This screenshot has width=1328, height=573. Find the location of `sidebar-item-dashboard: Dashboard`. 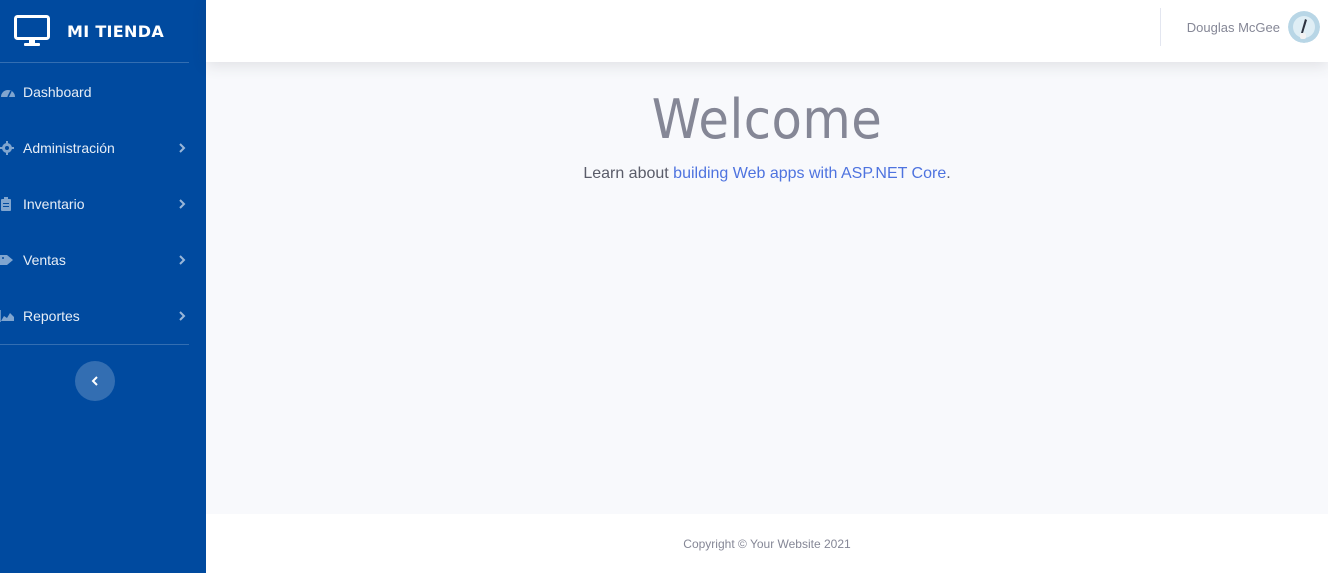

sidebar-item-dashboard: Dashboard is located at coordinates (103, 92).